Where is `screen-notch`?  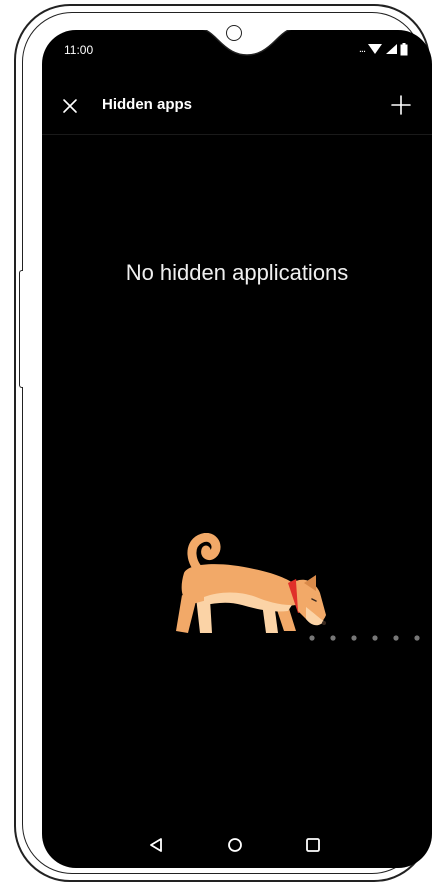 screen-notch is located at coordinates (247, 43).